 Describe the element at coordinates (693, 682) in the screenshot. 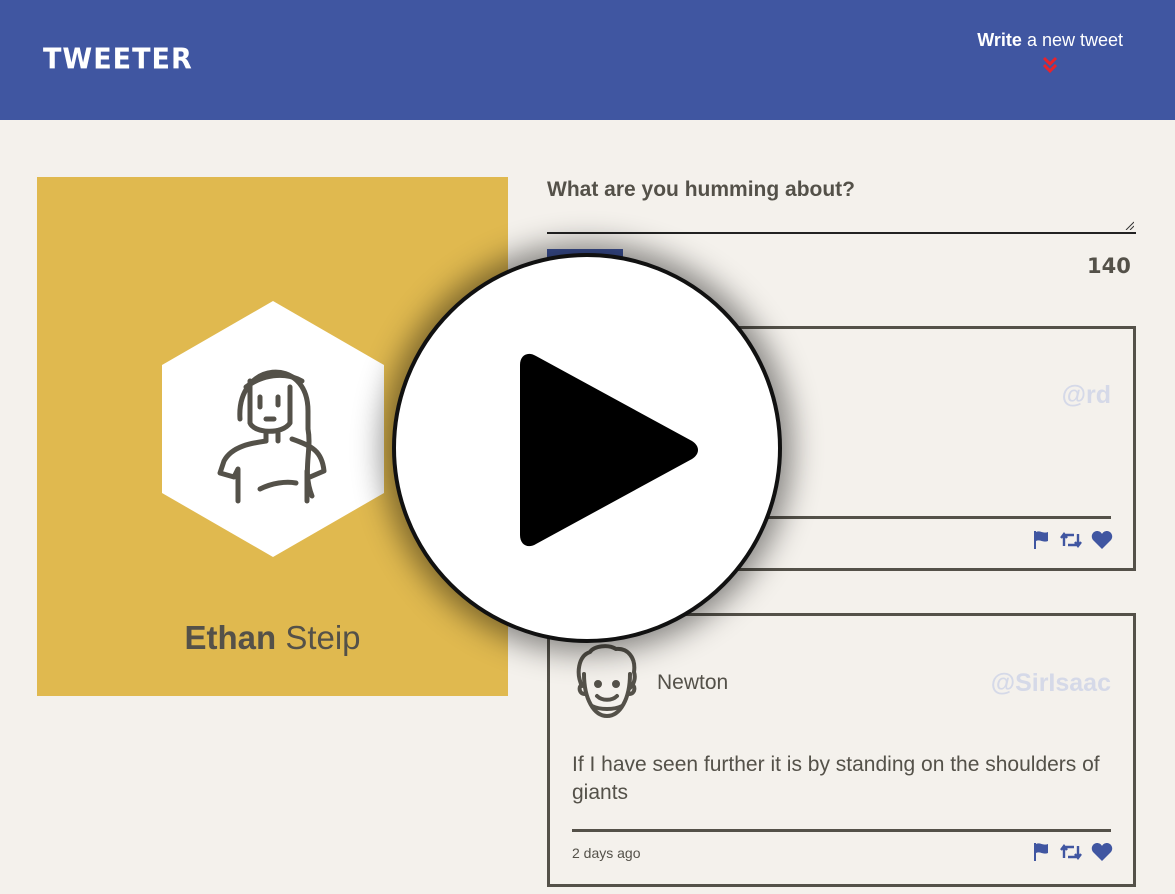

I see `tweet-author-name: Newton` at that location.